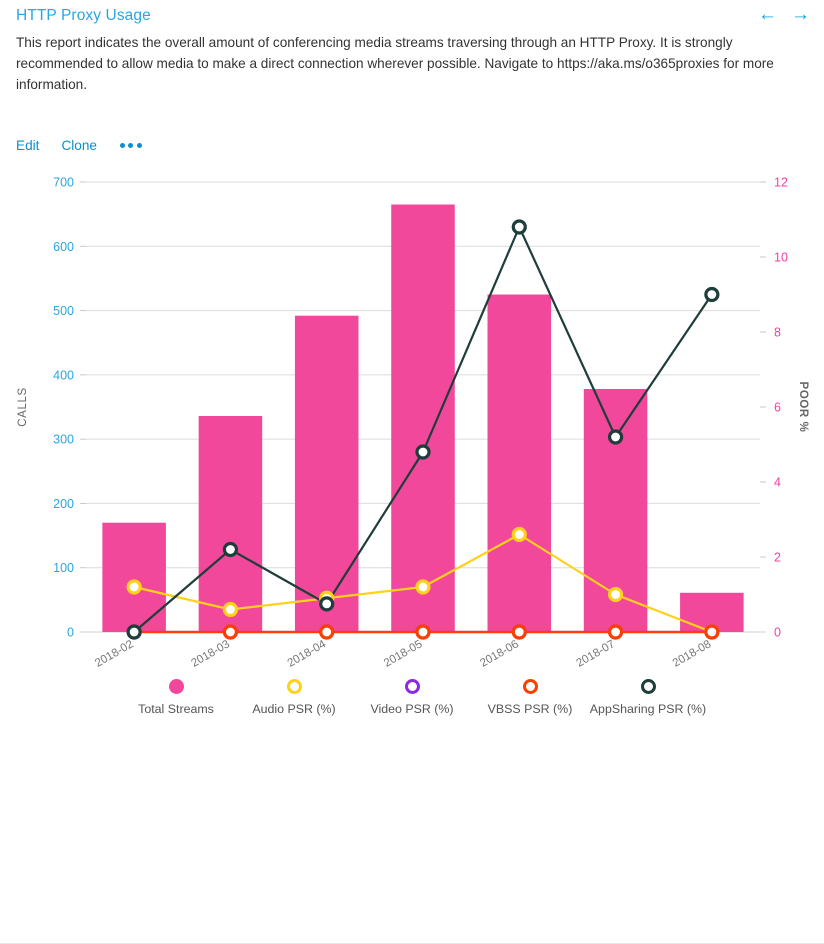 The image size is (824, 944). What do you see at coordinates (767, 14) in the screenshot?
I see `back-arrow-icon: ←` at bounding box center [767, 14].